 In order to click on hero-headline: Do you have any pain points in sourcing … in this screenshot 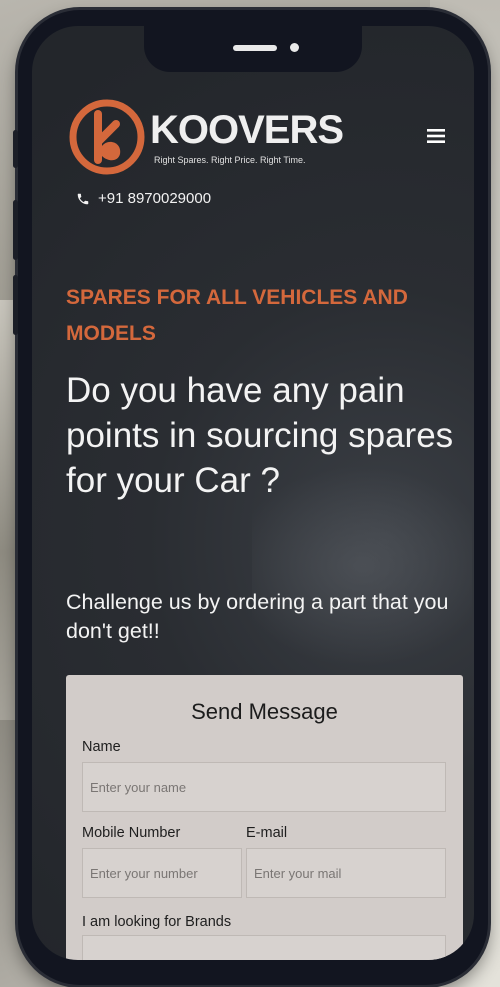, I will do `click(260, 435)`.